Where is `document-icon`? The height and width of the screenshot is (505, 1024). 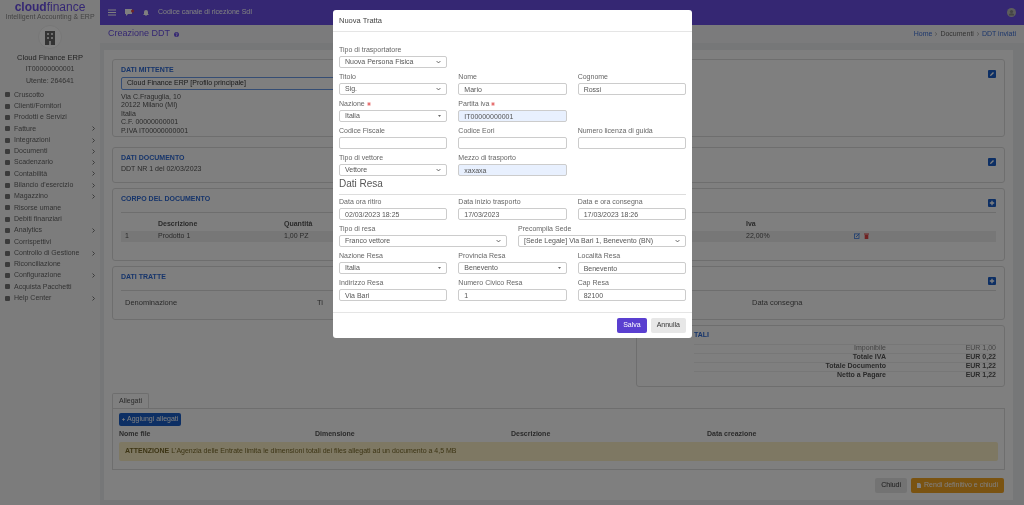
document-icon is located at coordinates (919, 485).